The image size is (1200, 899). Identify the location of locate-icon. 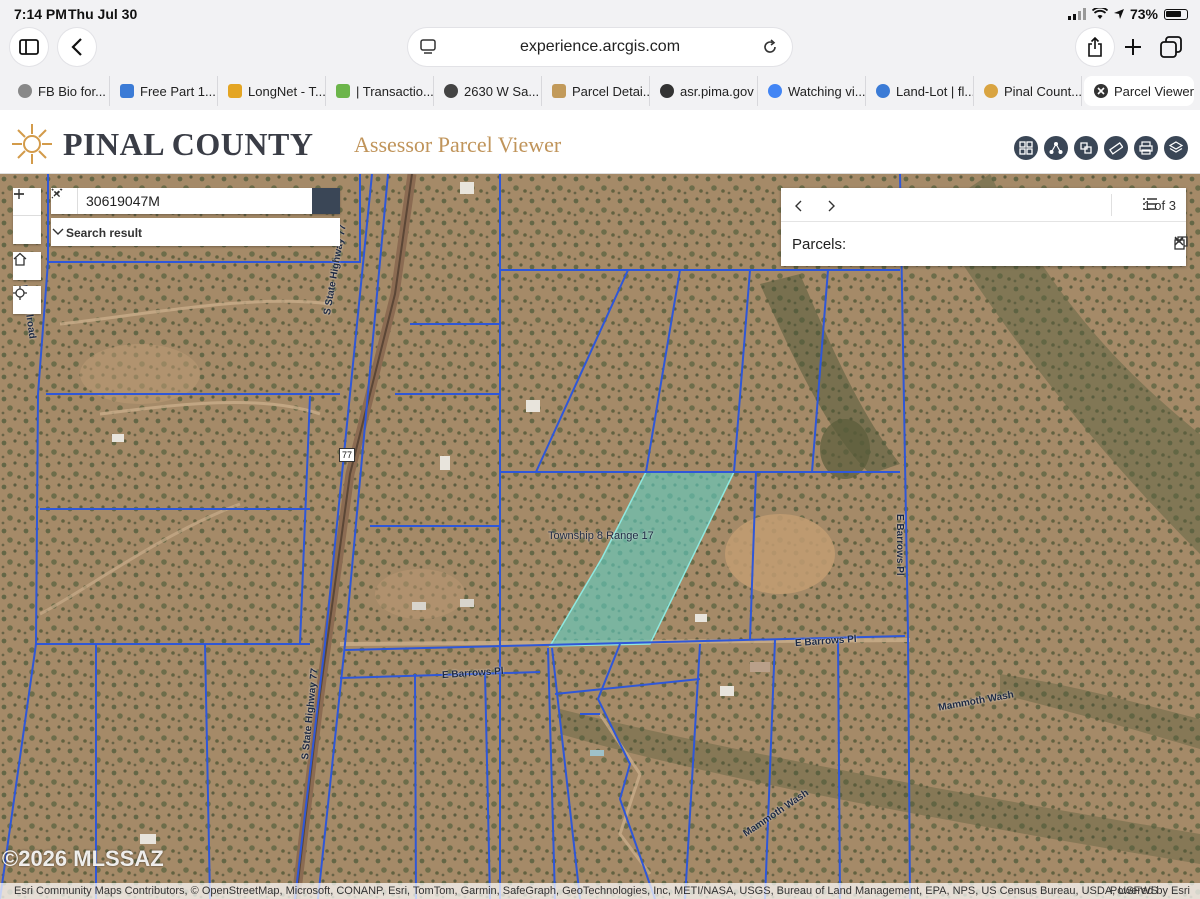
(20, 293).